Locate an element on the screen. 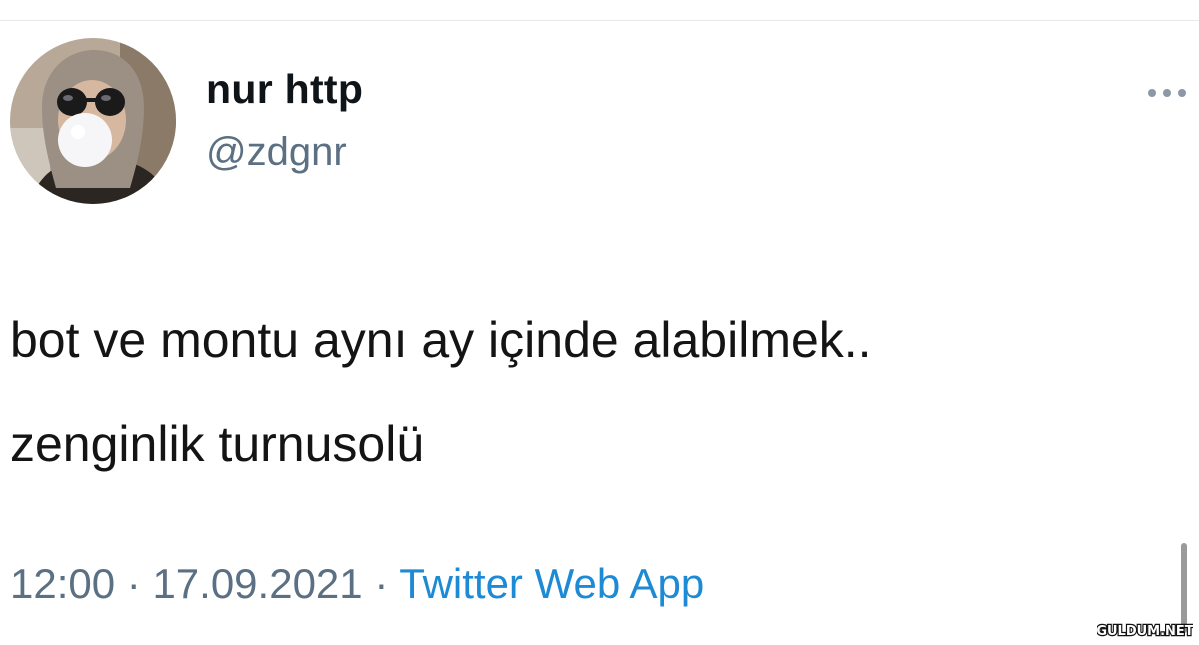 This screenshot has width=1199, height=645. tweet-date: 17.09.2021 is located at coordinates (257, 583).